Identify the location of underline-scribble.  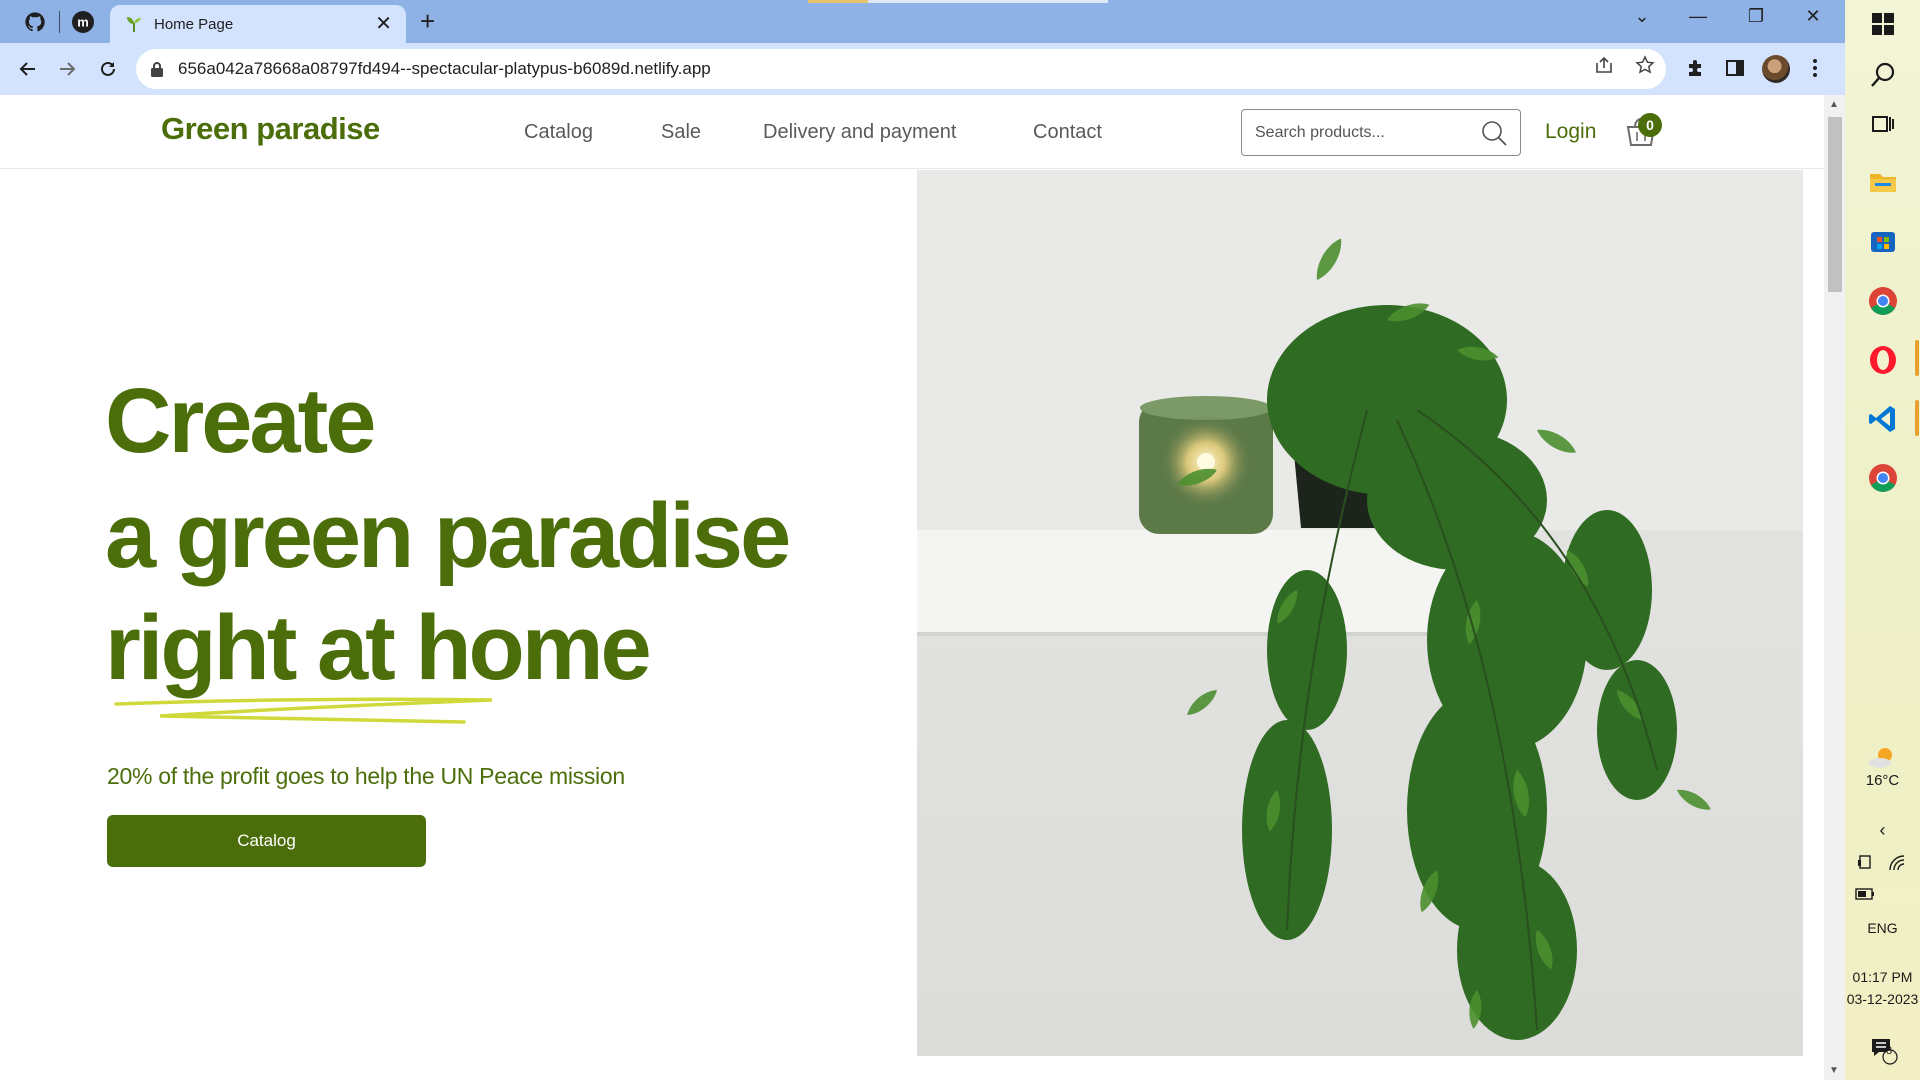
(303, 710).